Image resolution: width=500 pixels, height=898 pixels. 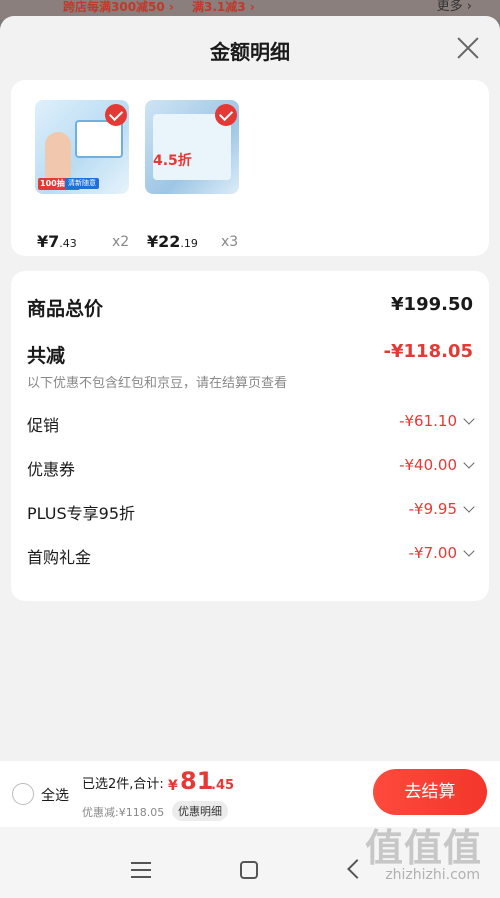 I want to click on selection-summary: 已选2件,合计:, so click(x=123, y=784).